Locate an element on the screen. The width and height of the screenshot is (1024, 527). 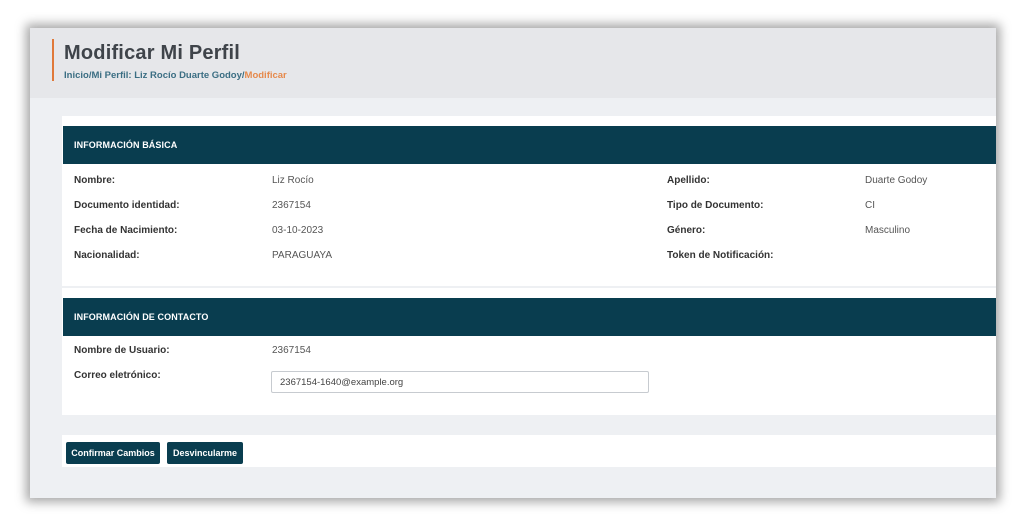
nombre-label: Nombre: is located at coordinates (95, 180).